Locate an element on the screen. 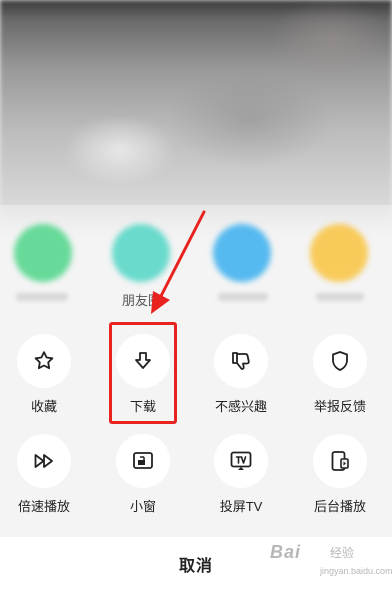 The height and width of the screenshot is (590, 392). cast-tv-button: 投屏TV is located at coordinates (241, 474).